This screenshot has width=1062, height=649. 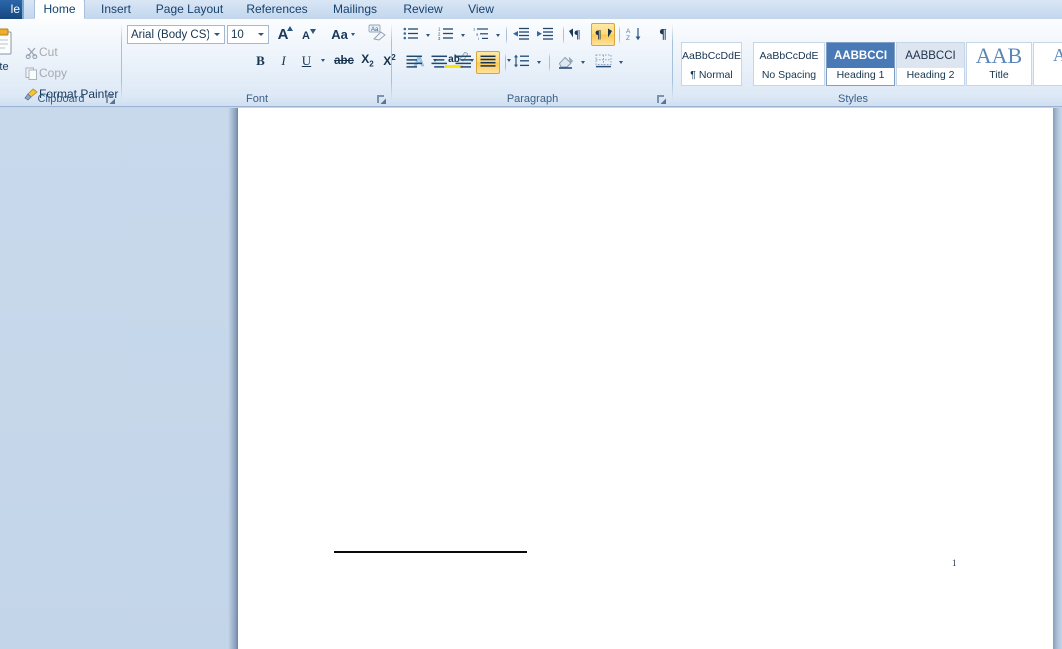 I want to click on align-center-button, so click(x=439, y=62).